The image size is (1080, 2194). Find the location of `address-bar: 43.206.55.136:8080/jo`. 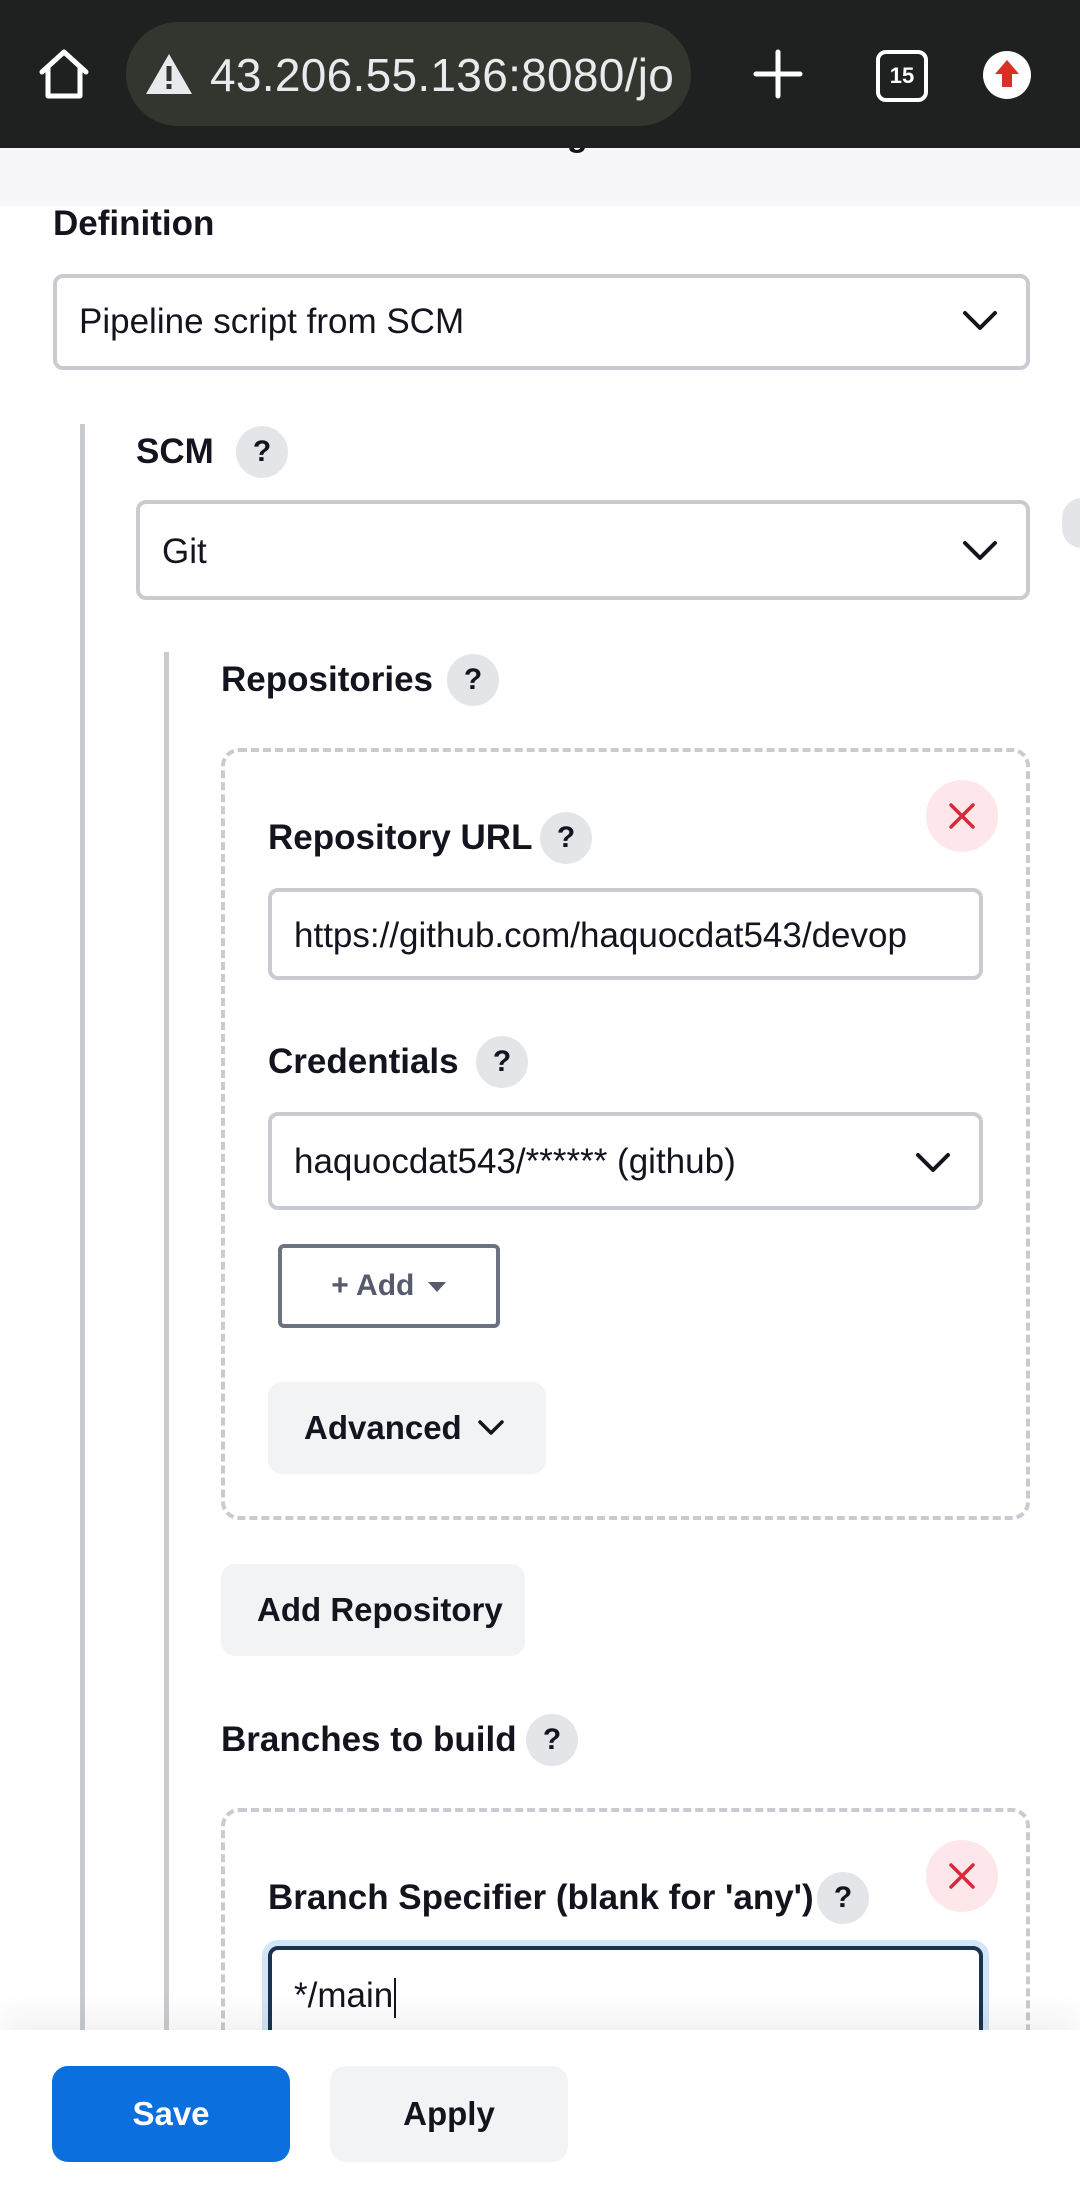

address-bar: 43.206.55.136:8080/jo is located at coordinates (408, 74).